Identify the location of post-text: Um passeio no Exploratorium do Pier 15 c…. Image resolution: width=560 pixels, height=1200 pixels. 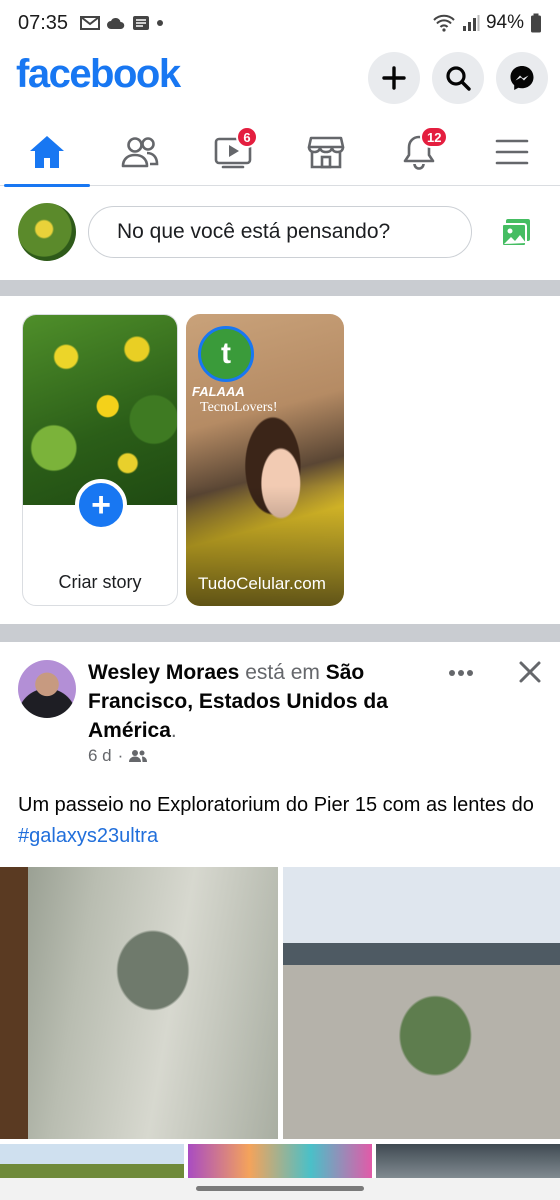
(278, 821).